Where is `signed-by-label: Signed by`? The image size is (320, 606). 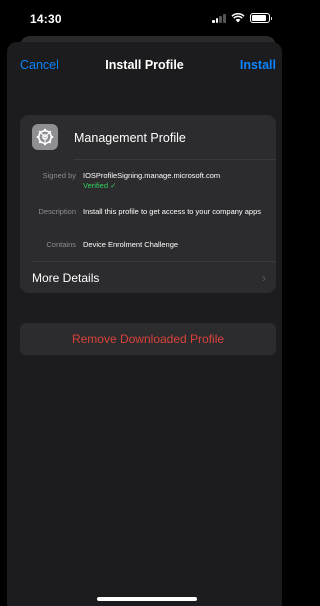
signed-by-label: Signed by is located at coordinates (59, 175).